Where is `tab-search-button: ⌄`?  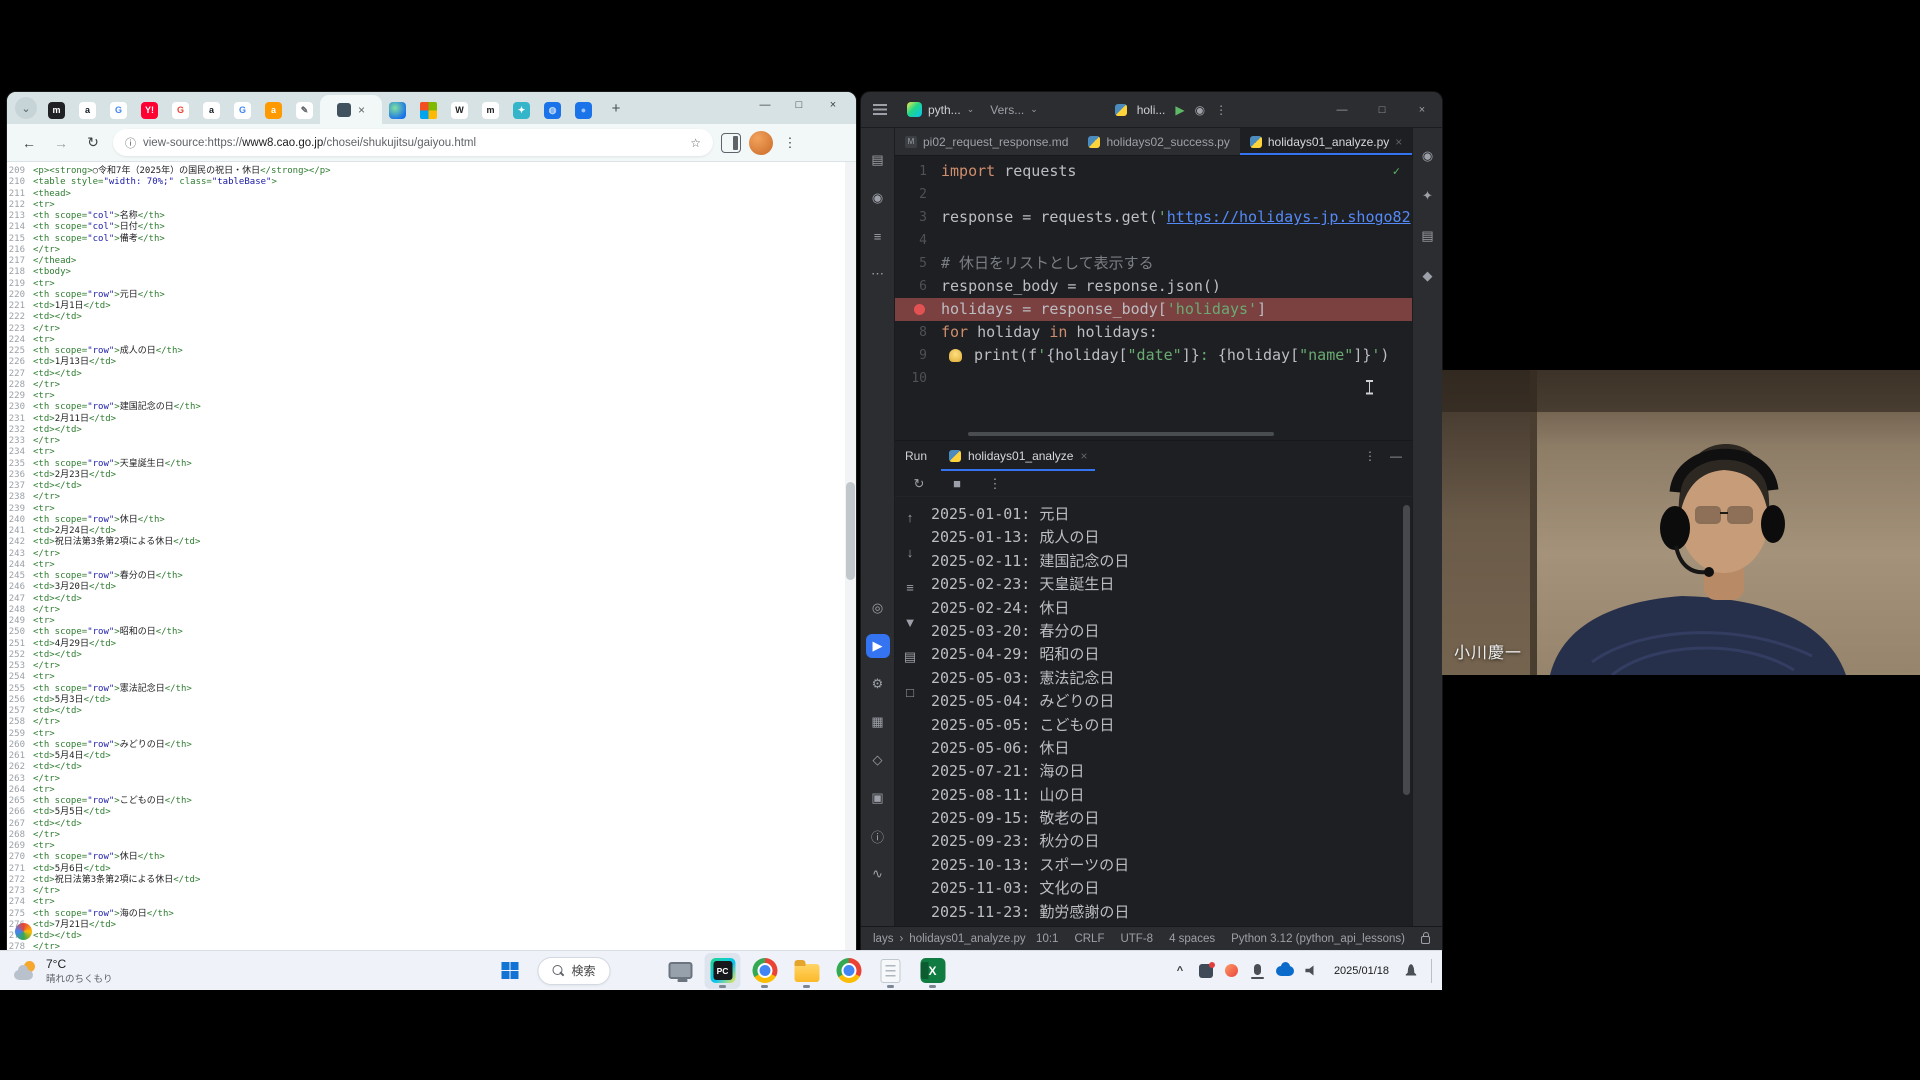
tab-search-button: ⌄ is located at coordinates (26, 108).